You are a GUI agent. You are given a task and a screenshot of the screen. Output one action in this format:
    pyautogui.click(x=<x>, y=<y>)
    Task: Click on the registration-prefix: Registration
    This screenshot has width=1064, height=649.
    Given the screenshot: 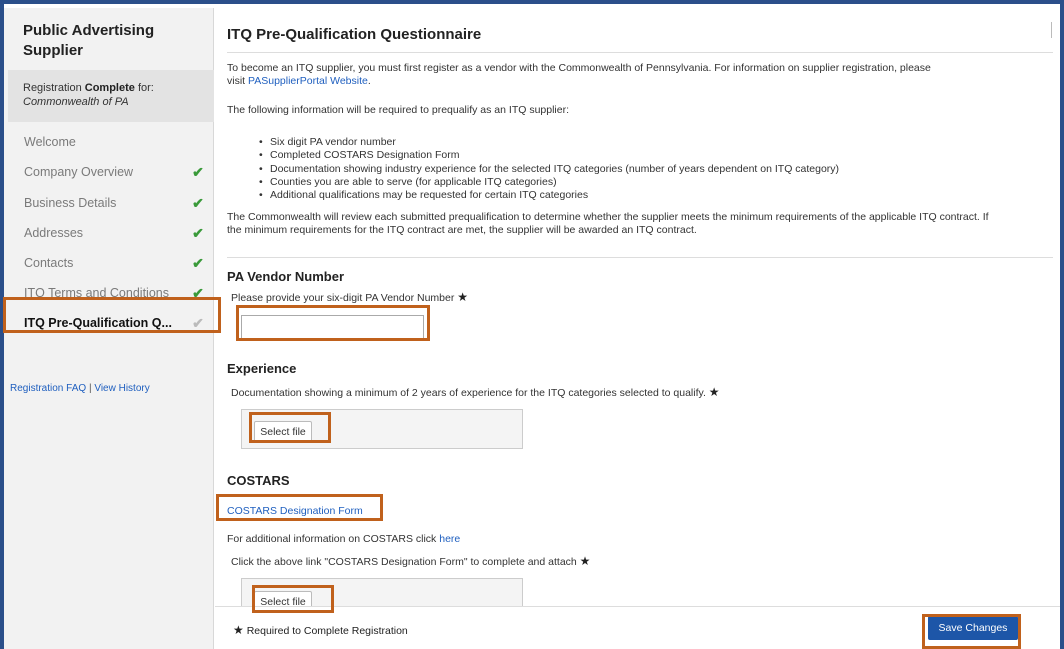 What is the action you would take?
    pyautogui.click(x=54, y=88)
    